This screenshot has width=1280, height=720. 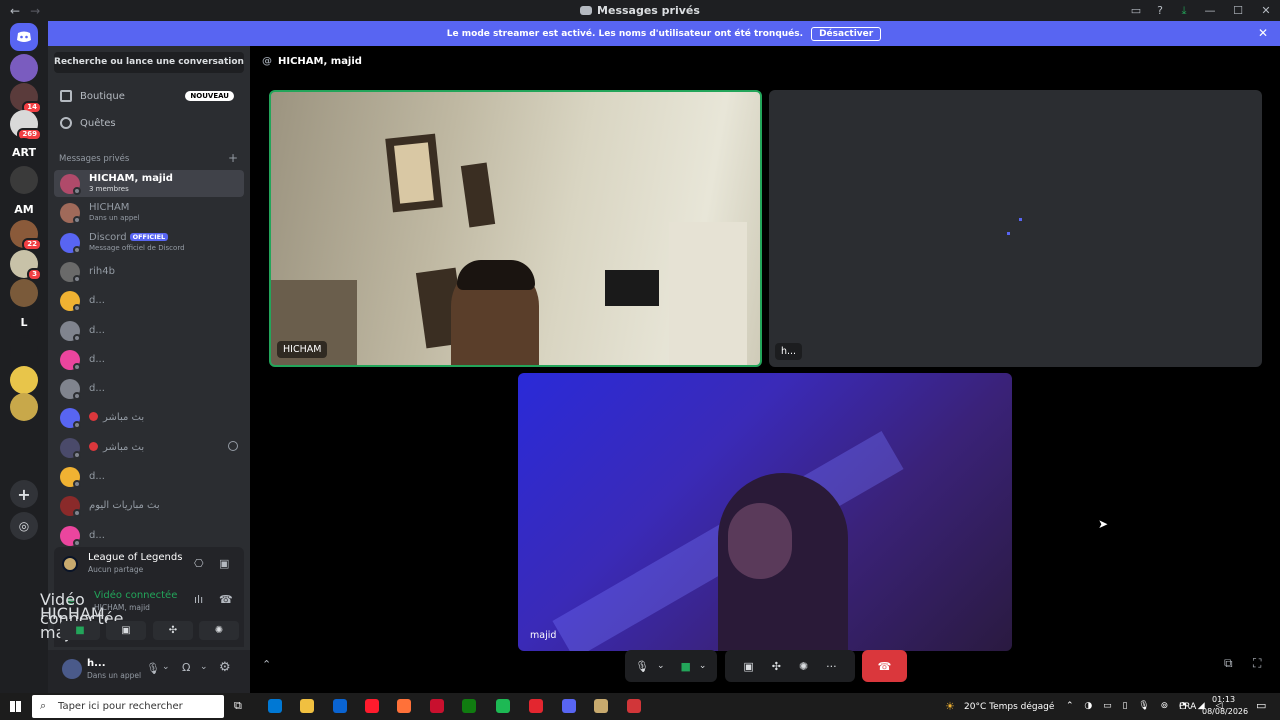 What do you see at coordinates (1257, 663) in the screenshot?
I see `fullscreen-icon: ⛶` at bounding box center [1257, 663].